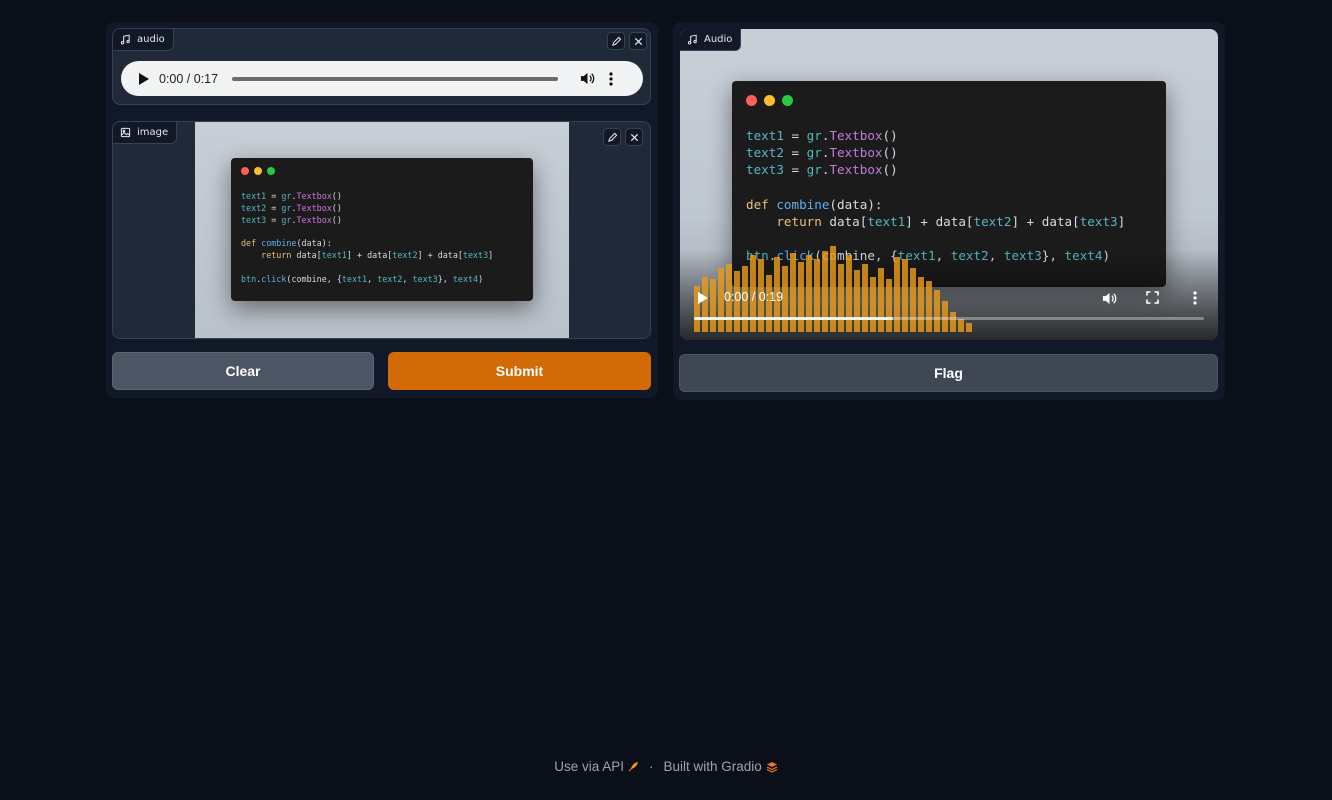 Image resolution: width=1332 pixels, height=800 pixels. Describe the element at coordinates (793, 318) in the screenshot. I see `video-progress` at that location.